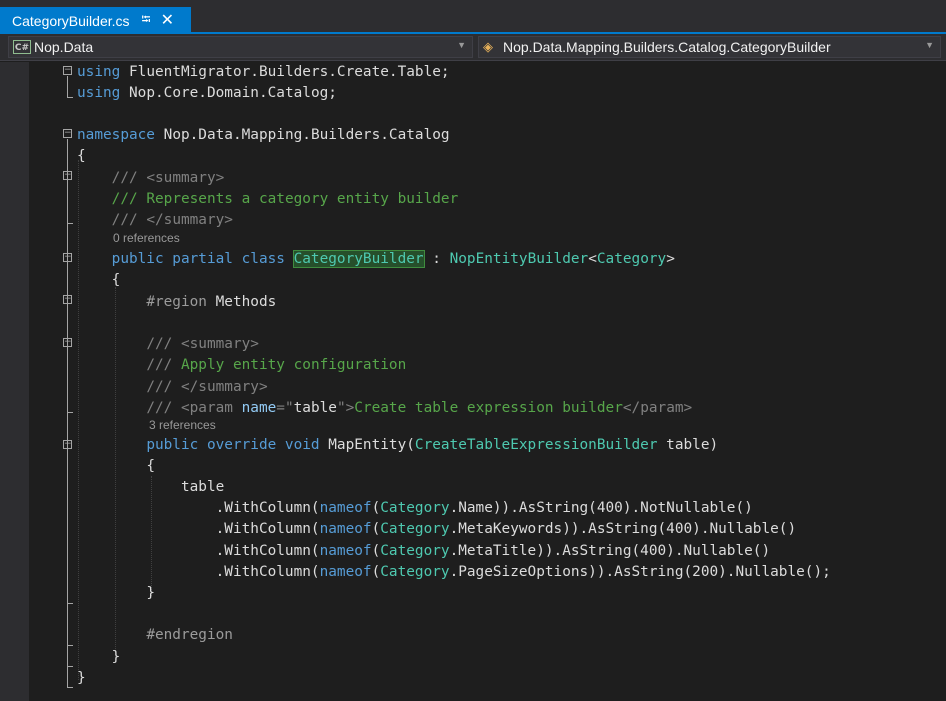 The width and height of the screenshot is (946, 701). I want to click on document-tab-strip: CategoryBuilder.cs ⭾ ✕, so click(473, 17).